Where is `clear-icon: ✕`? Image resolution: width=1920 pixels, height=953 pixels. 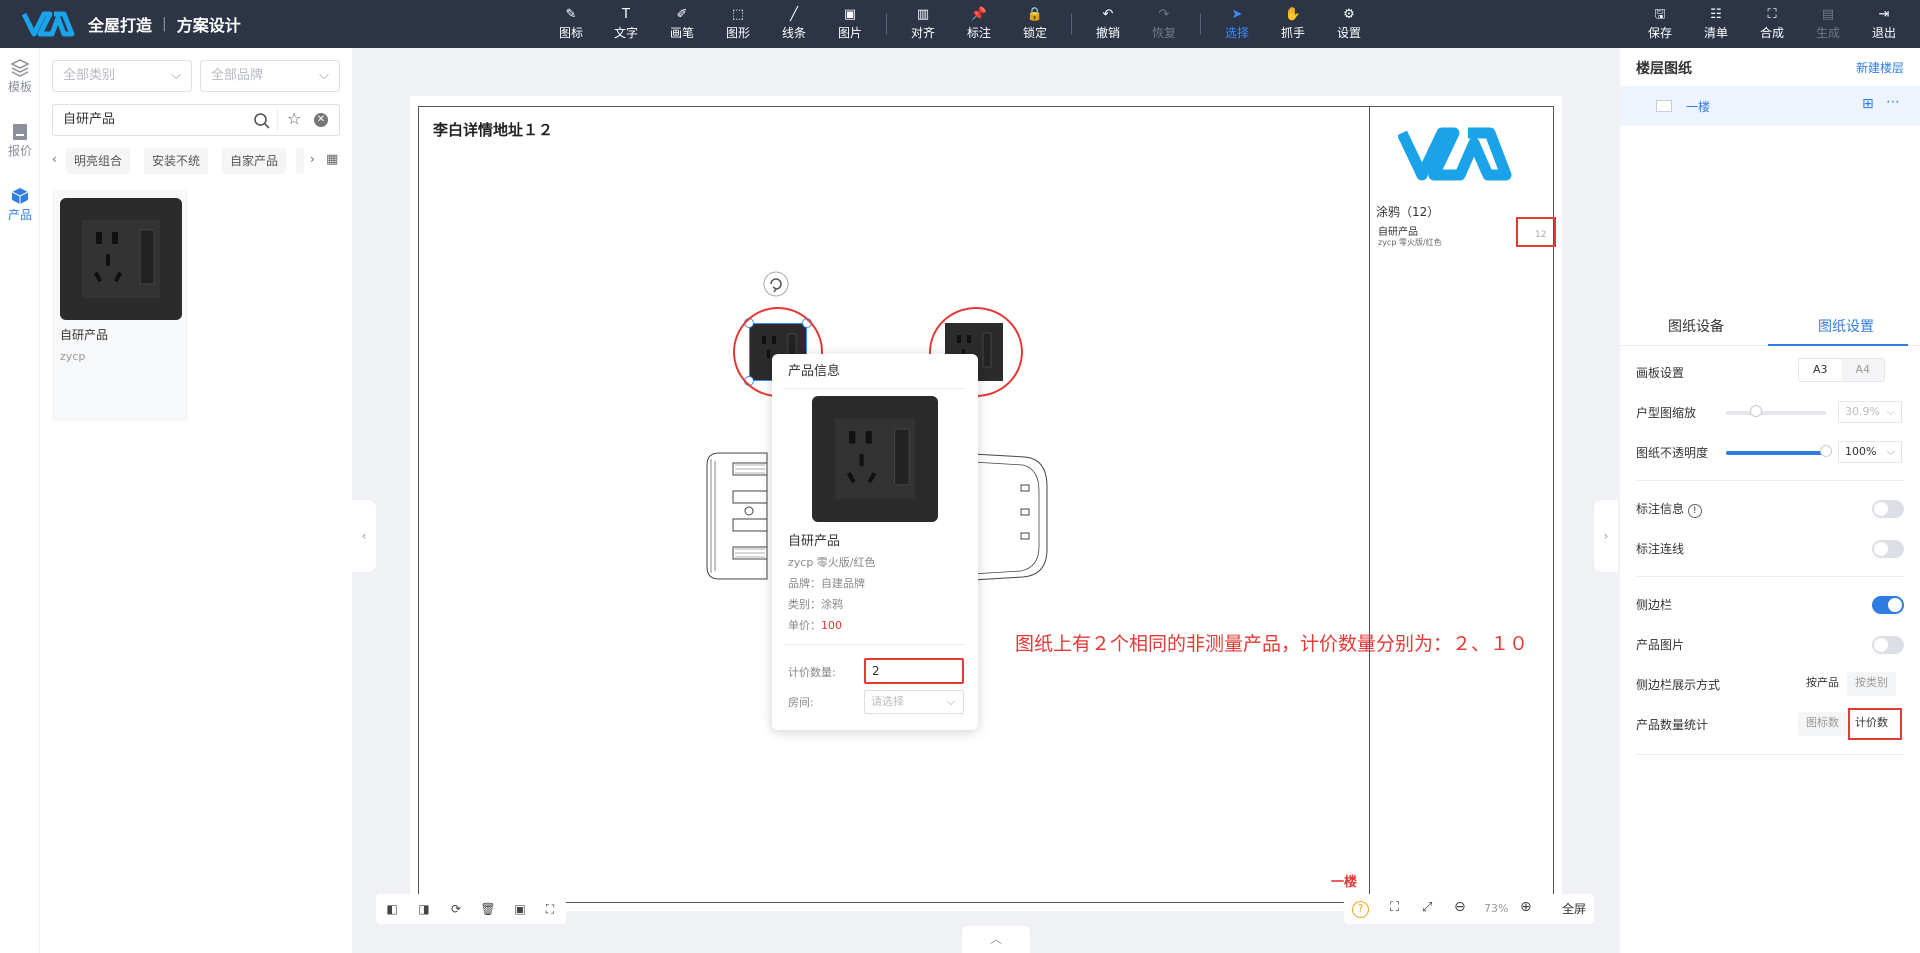 clear-icon: ✕ is located at coordinates (321, 120).